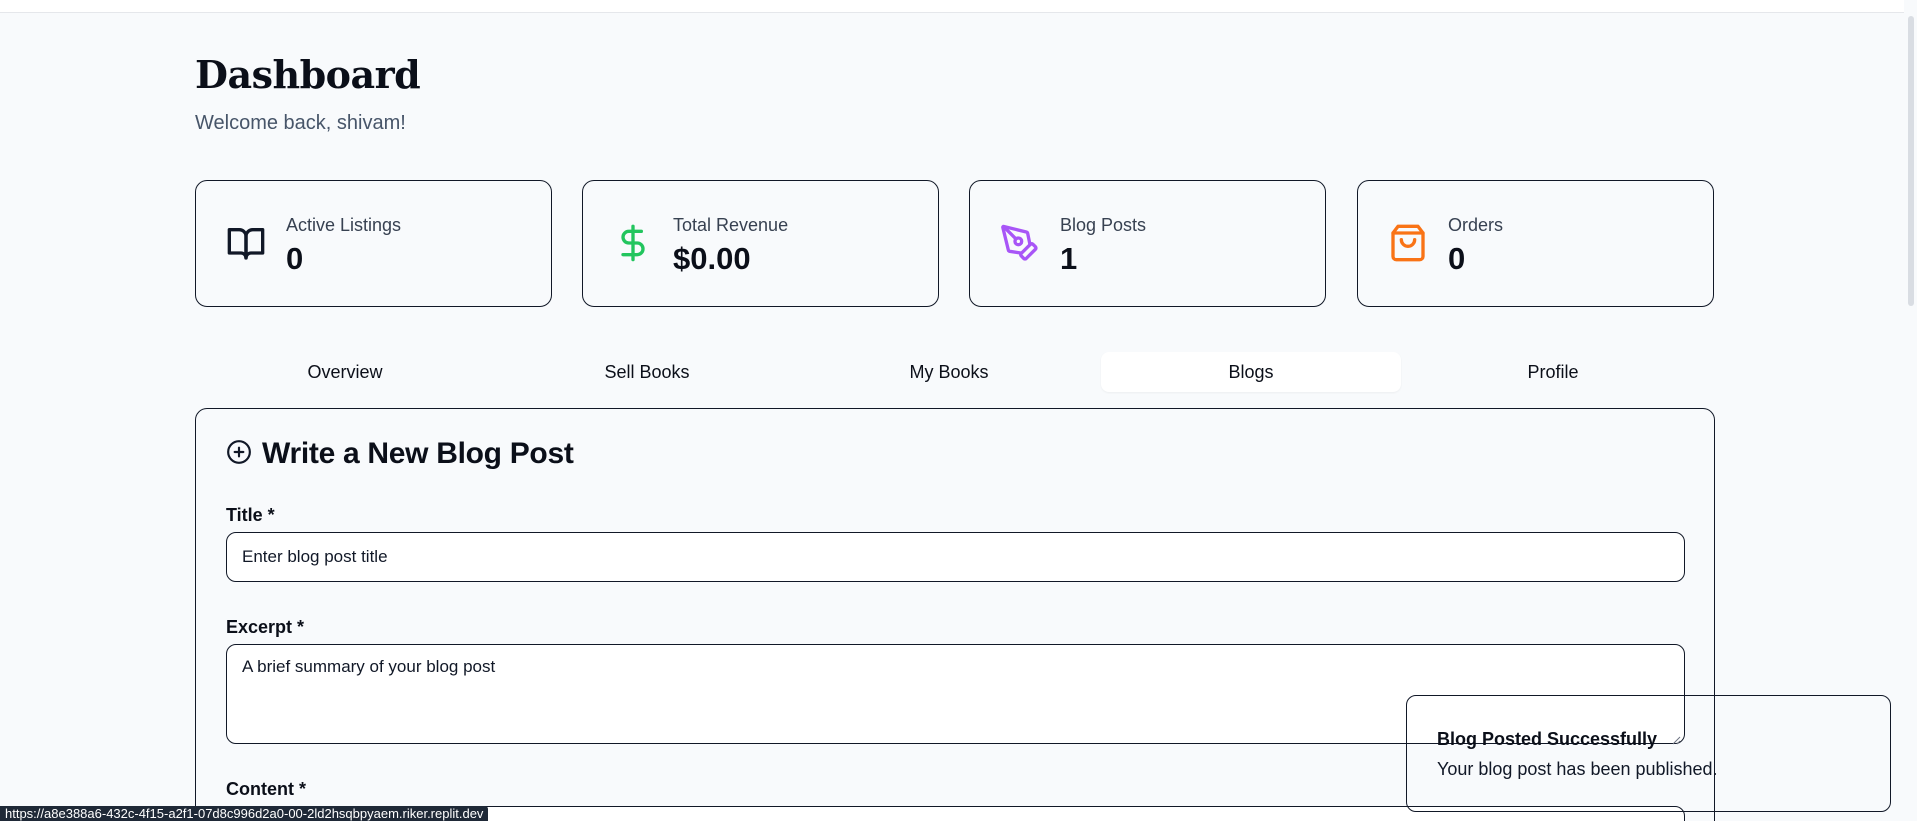 This screenshot has height=821, width=1917. I want to click on tab-sell-books: Sell Books, so click(647, 372).